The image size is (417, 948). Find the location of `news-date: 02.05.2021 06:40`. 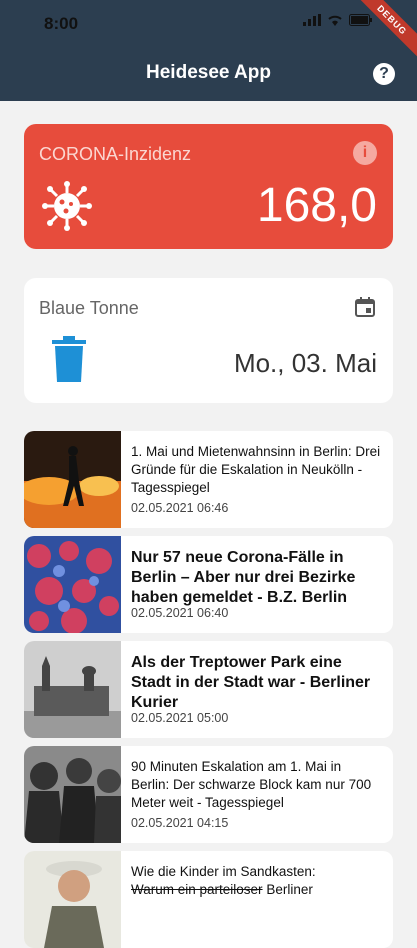

news-date: 02.05.2021 06:40 is located at coordinates (180, 613).